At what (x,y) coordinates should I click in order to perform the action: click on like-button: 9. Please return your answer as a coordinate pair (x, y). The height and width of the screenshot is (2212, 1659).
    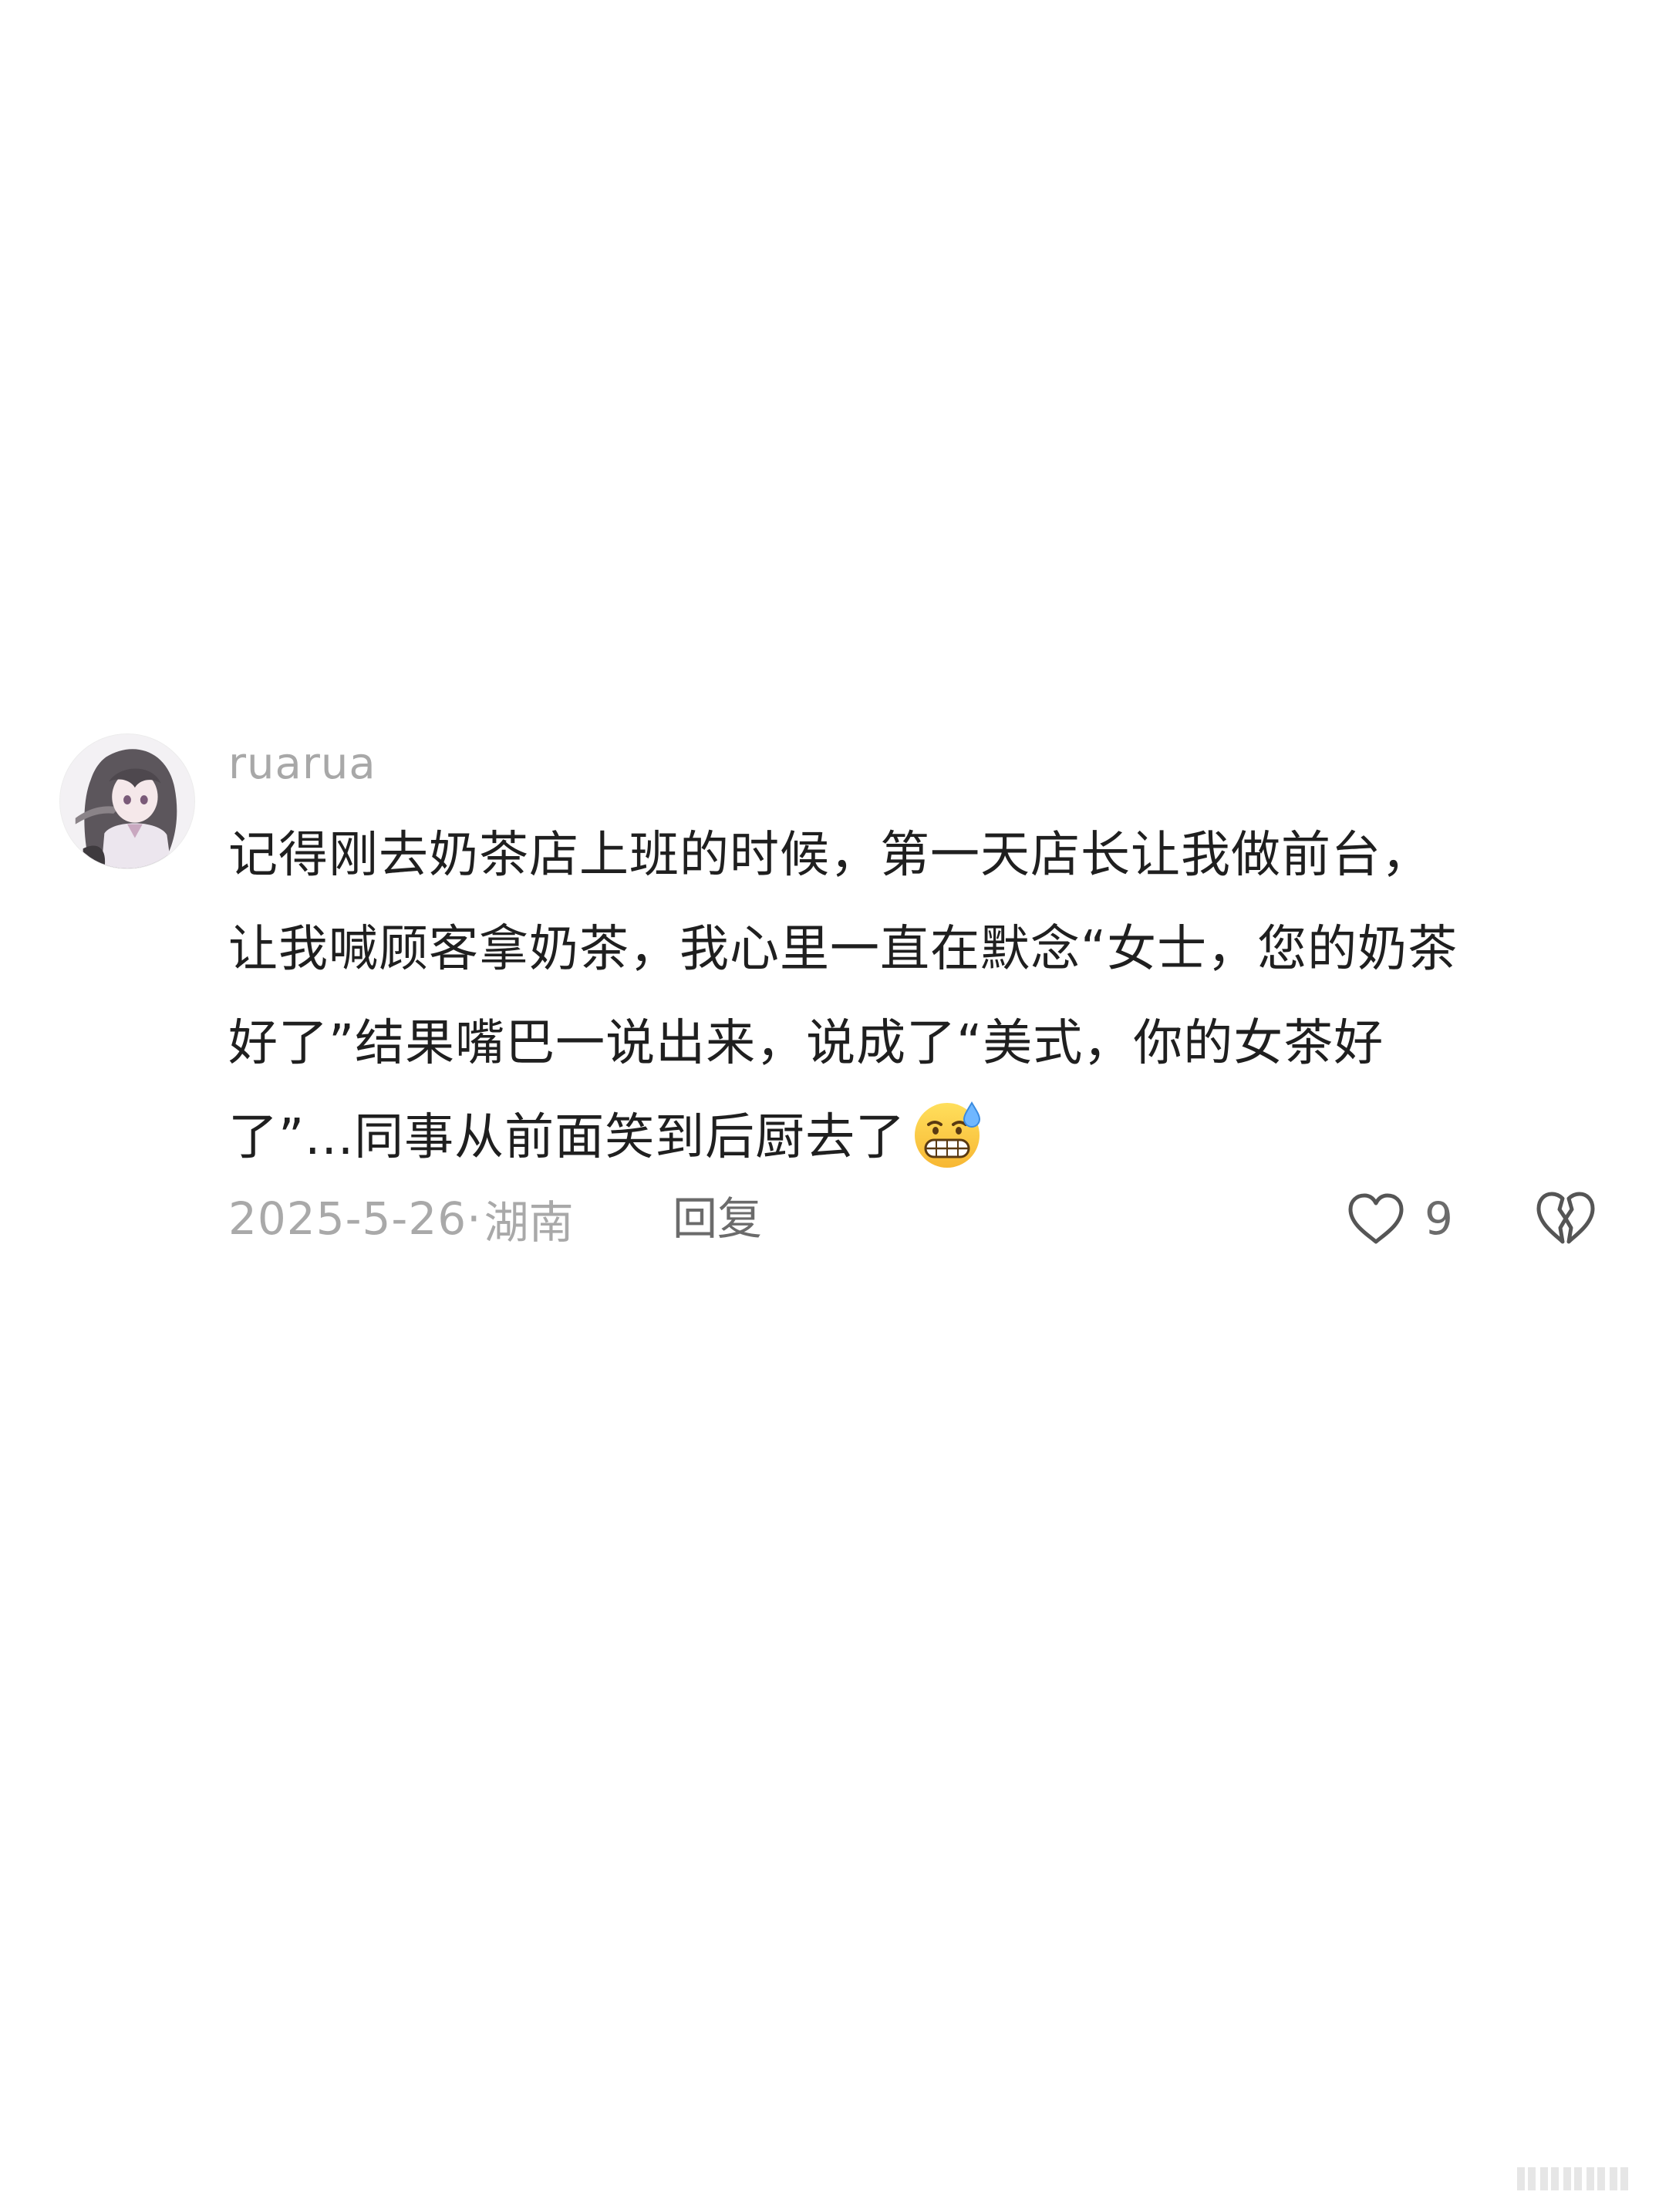
    Looking at the image, I should click on (1399, 1218).